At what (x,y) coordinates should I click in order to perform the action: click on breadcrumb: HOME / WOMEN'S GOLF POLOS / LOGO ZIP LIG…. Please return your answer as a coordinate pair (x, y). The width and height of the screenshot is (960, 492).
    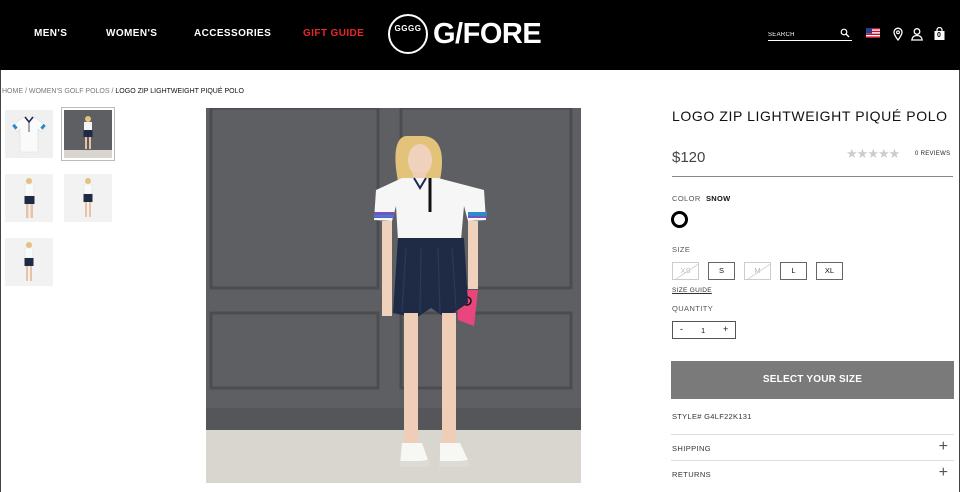
    Looking at the image, I should click on (123, 91).